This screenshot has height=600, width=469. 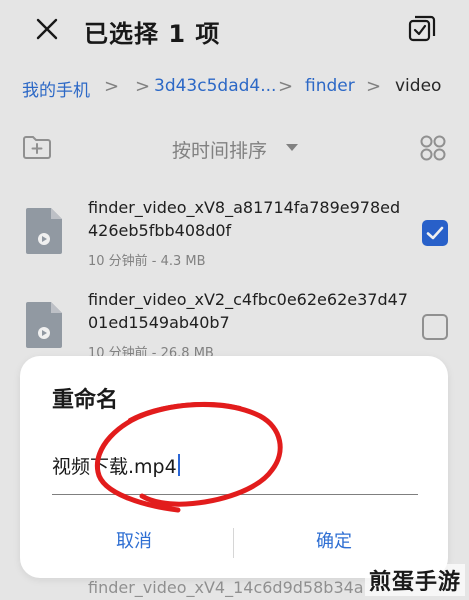 What do you see at coordinates (85, 400) in the screenshot?
I see `dialog-title: 重命名` at bounding box center [85, 400].